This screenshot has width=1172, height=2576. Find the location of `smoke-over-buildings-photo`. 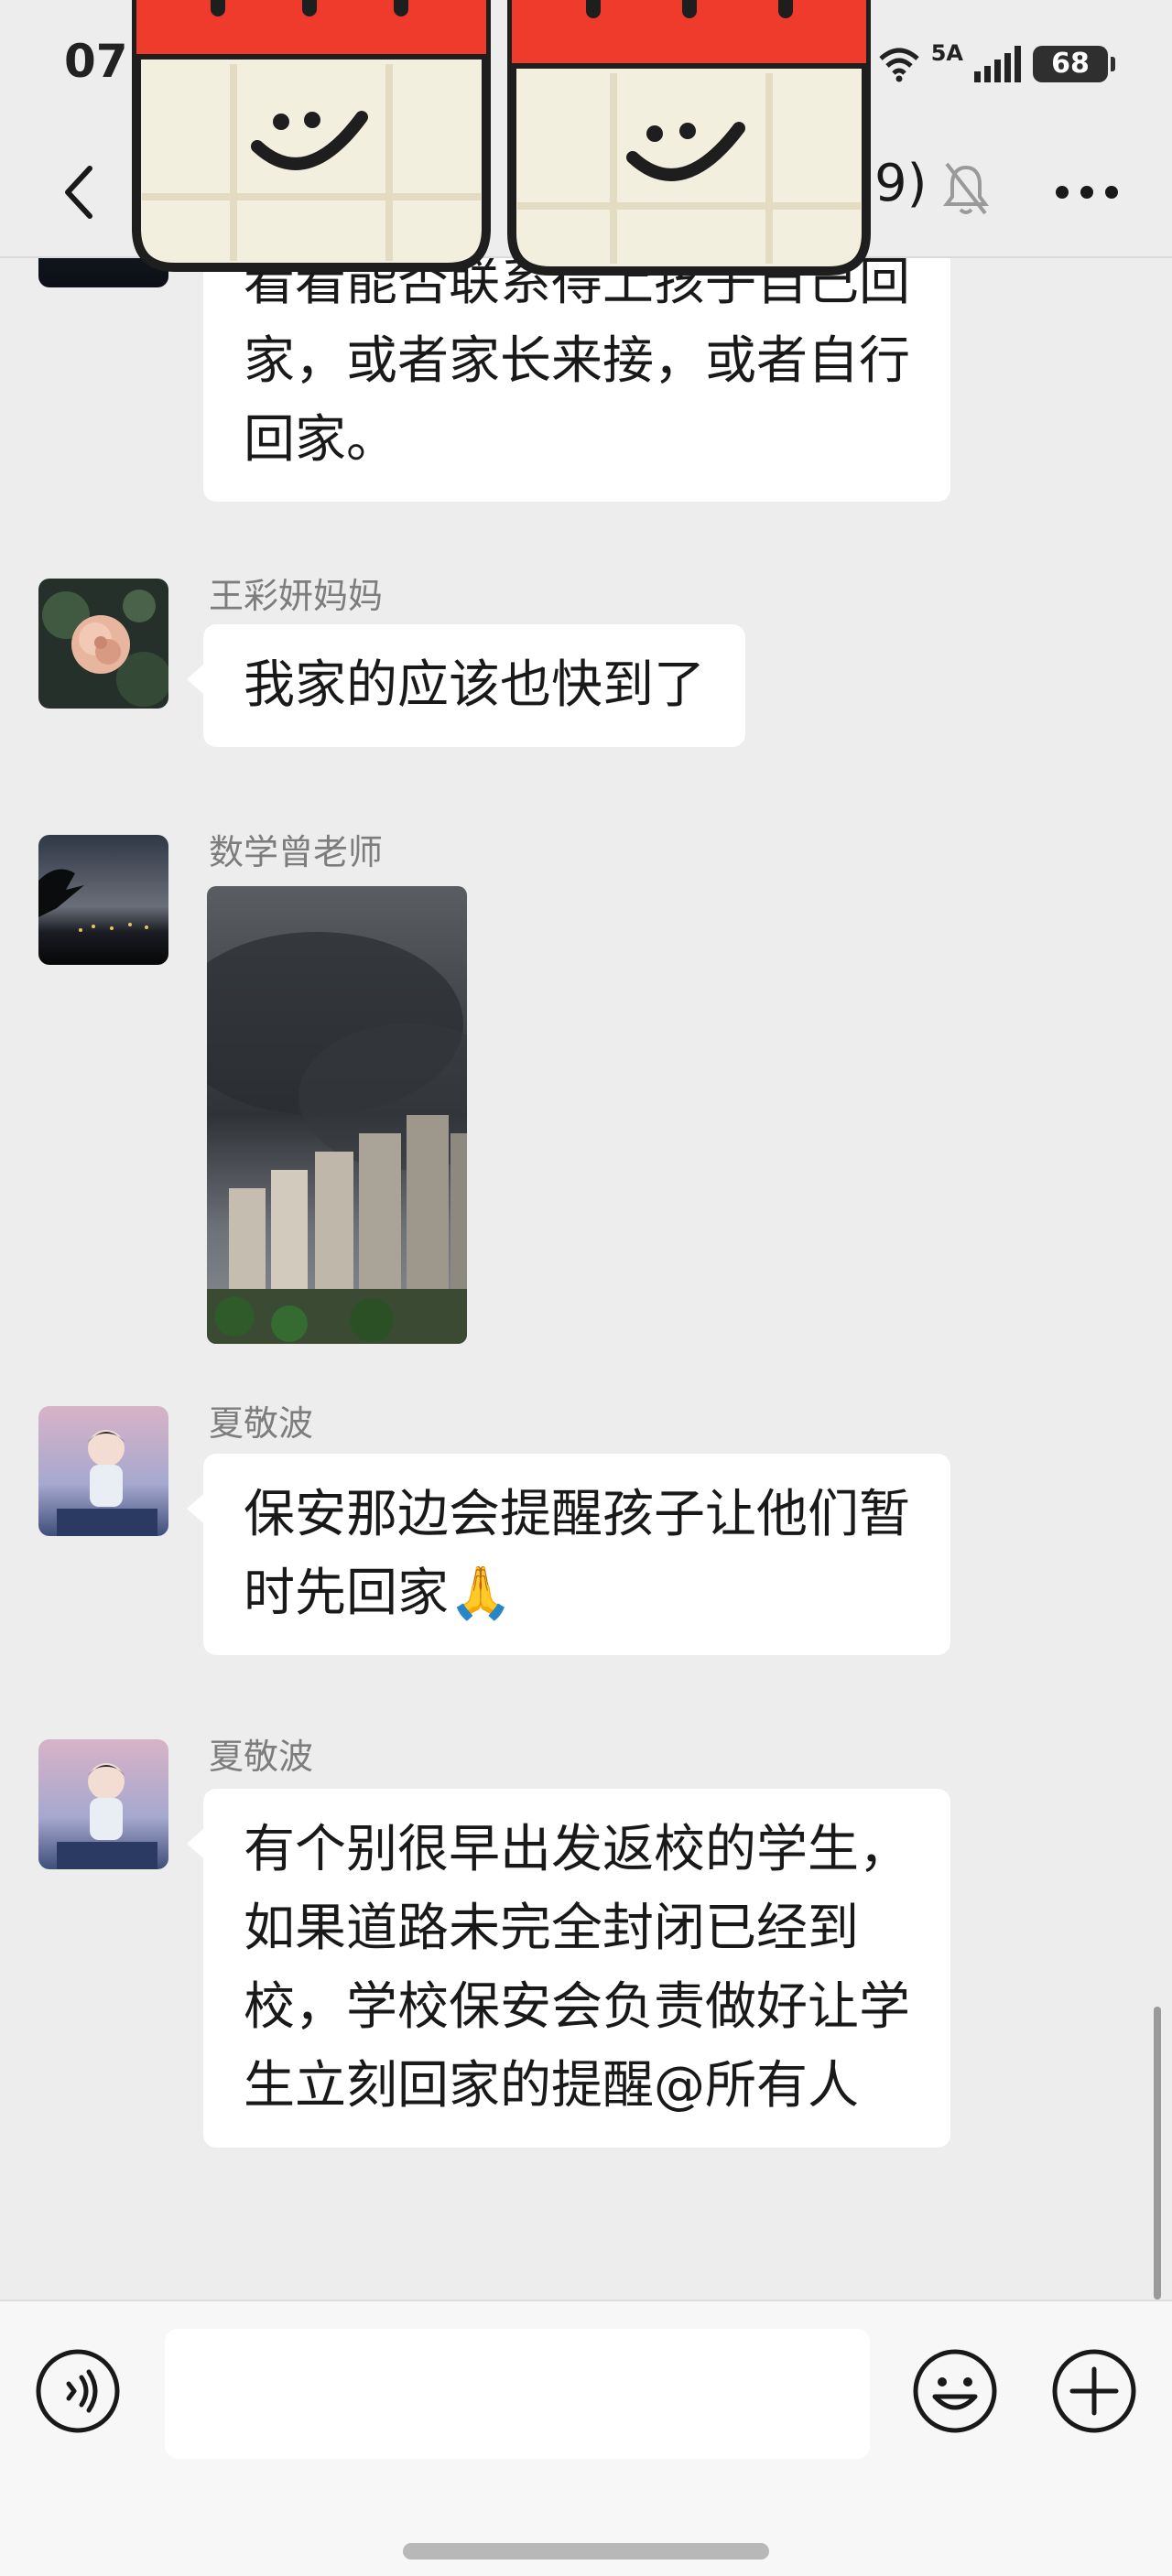

smoke-over-buildings-photo is located at coordinates (337, 1115).